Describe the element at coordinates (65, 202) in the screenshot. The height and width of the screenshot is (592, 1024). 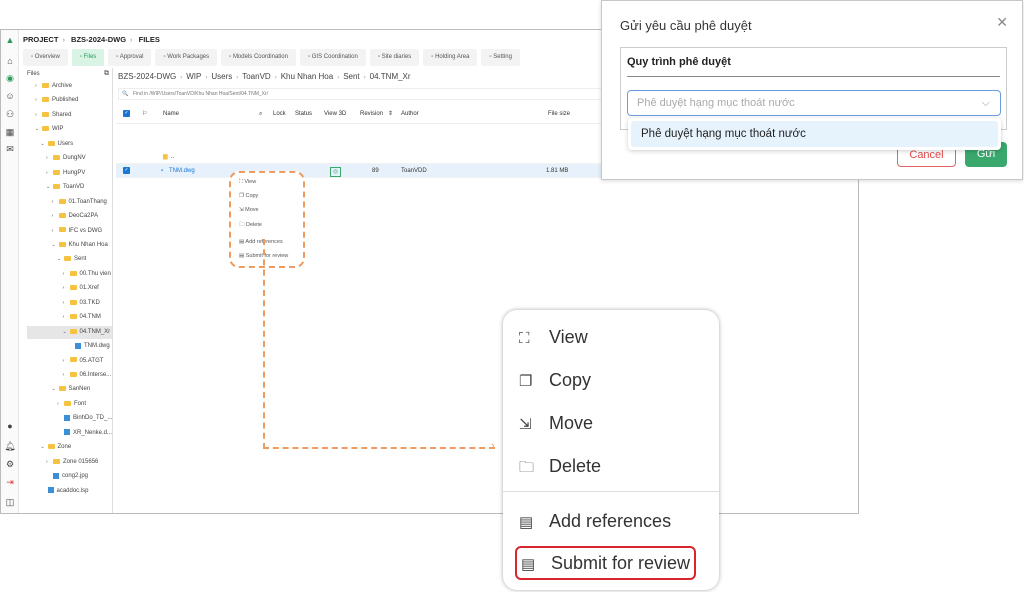
I see `tree-item: › 01.ToanThang` at that location.